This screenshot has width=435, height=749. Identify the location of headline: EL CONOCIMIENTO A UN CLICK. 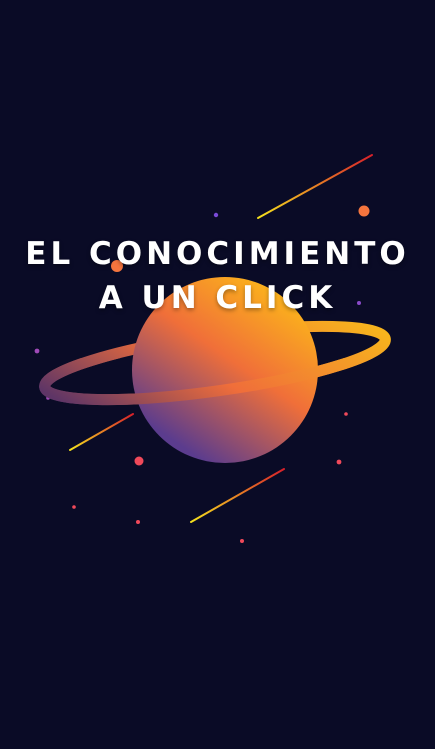
(217, 276).